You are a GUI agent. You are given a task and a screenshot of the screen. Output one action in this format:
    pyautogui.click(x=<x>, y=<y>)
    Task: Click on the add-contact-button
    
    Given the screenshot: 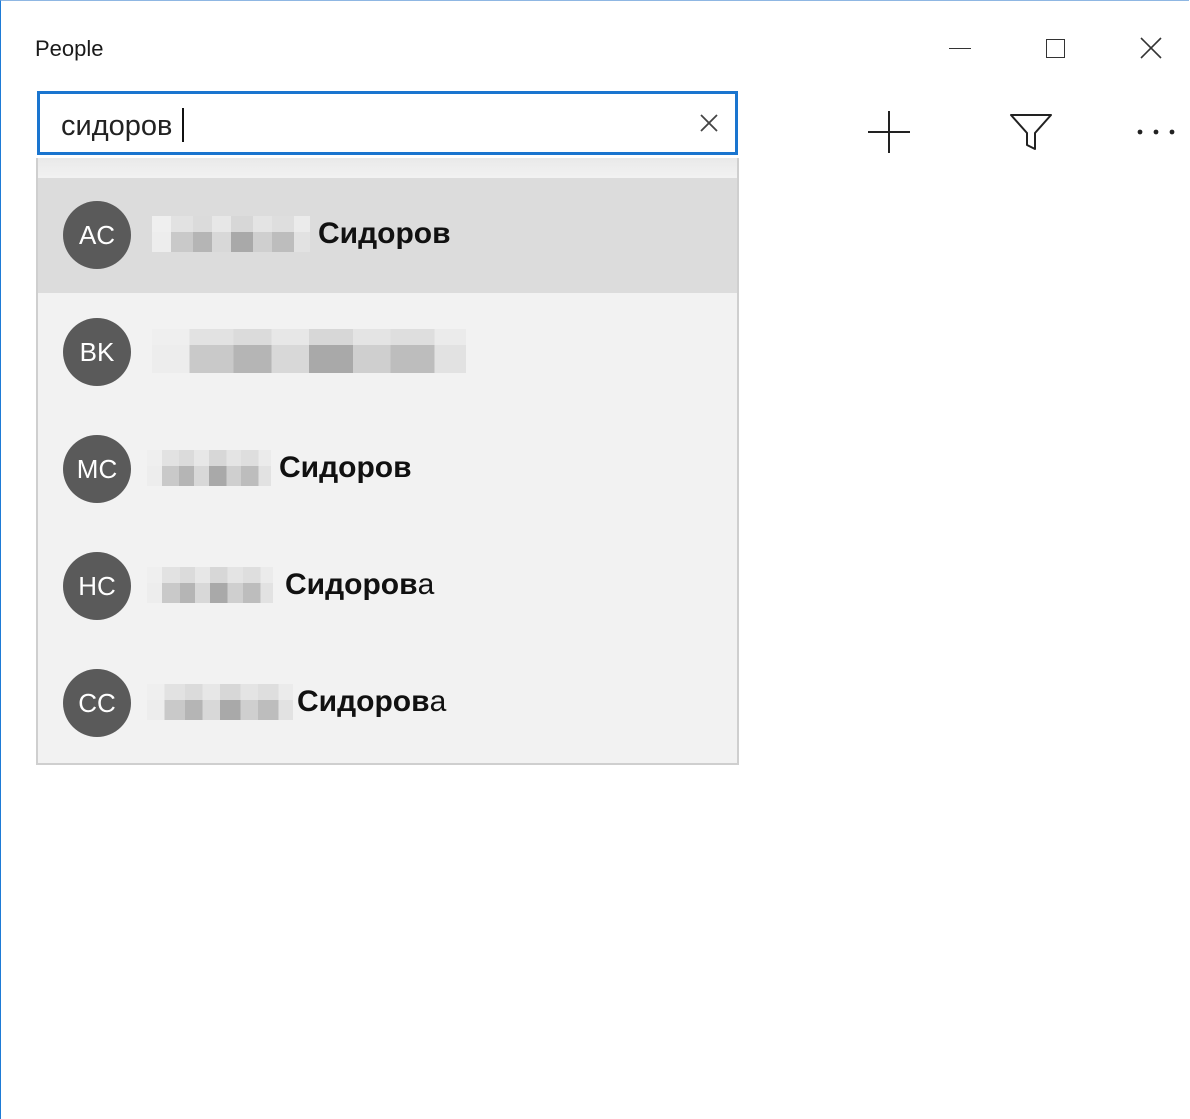 What is the action you would take?
    pyautogui.click(x=889, y=132)
    